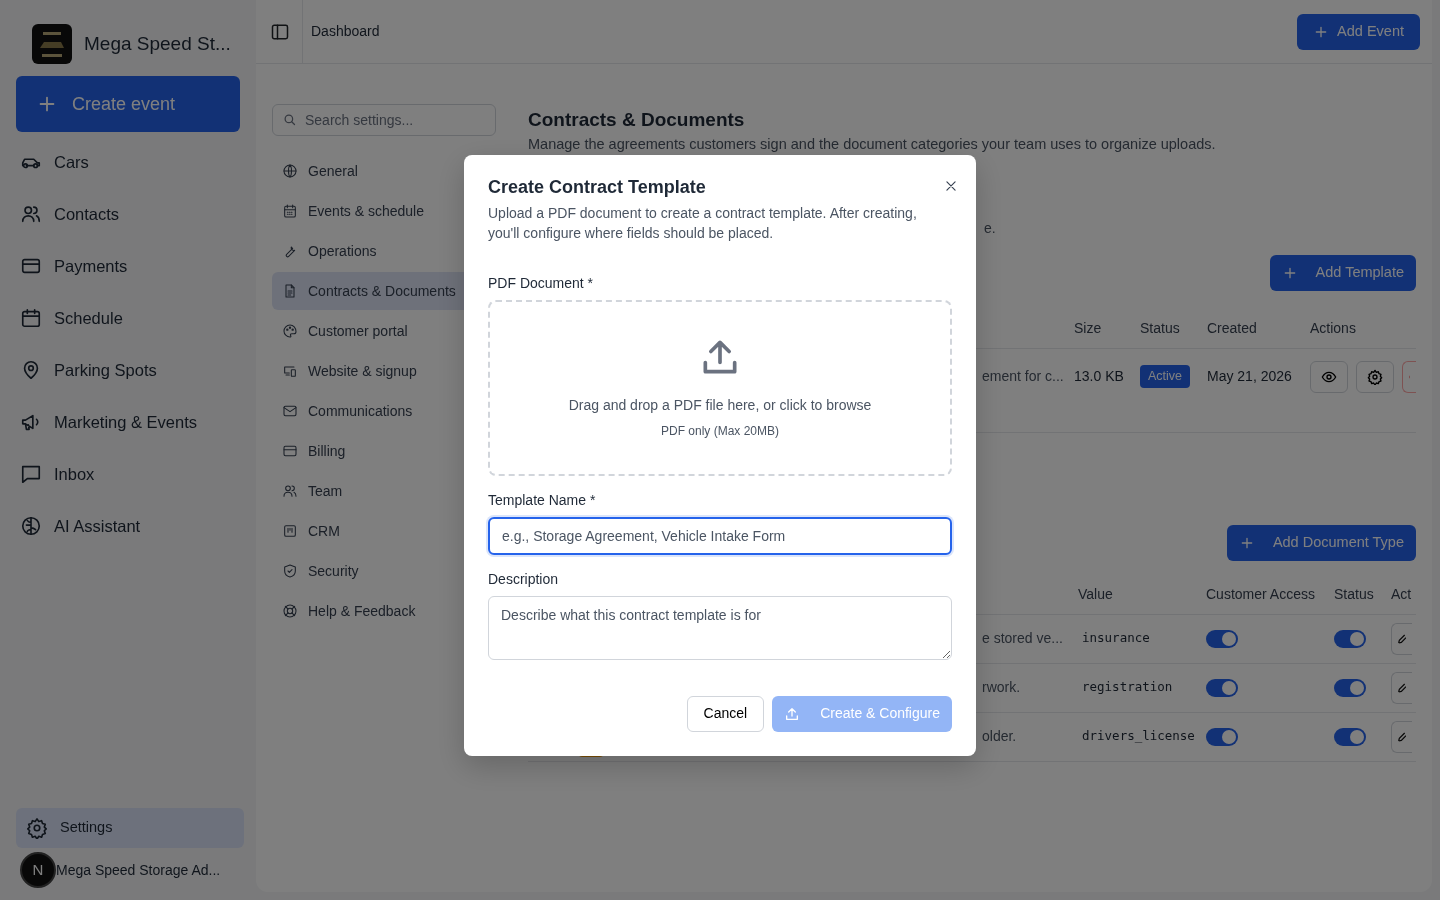 The image size is (1440, 900). Describe the element at coordinates (1321, 542) in the screenshot. I see `add-document-type-button: Add Document Type` at that location.